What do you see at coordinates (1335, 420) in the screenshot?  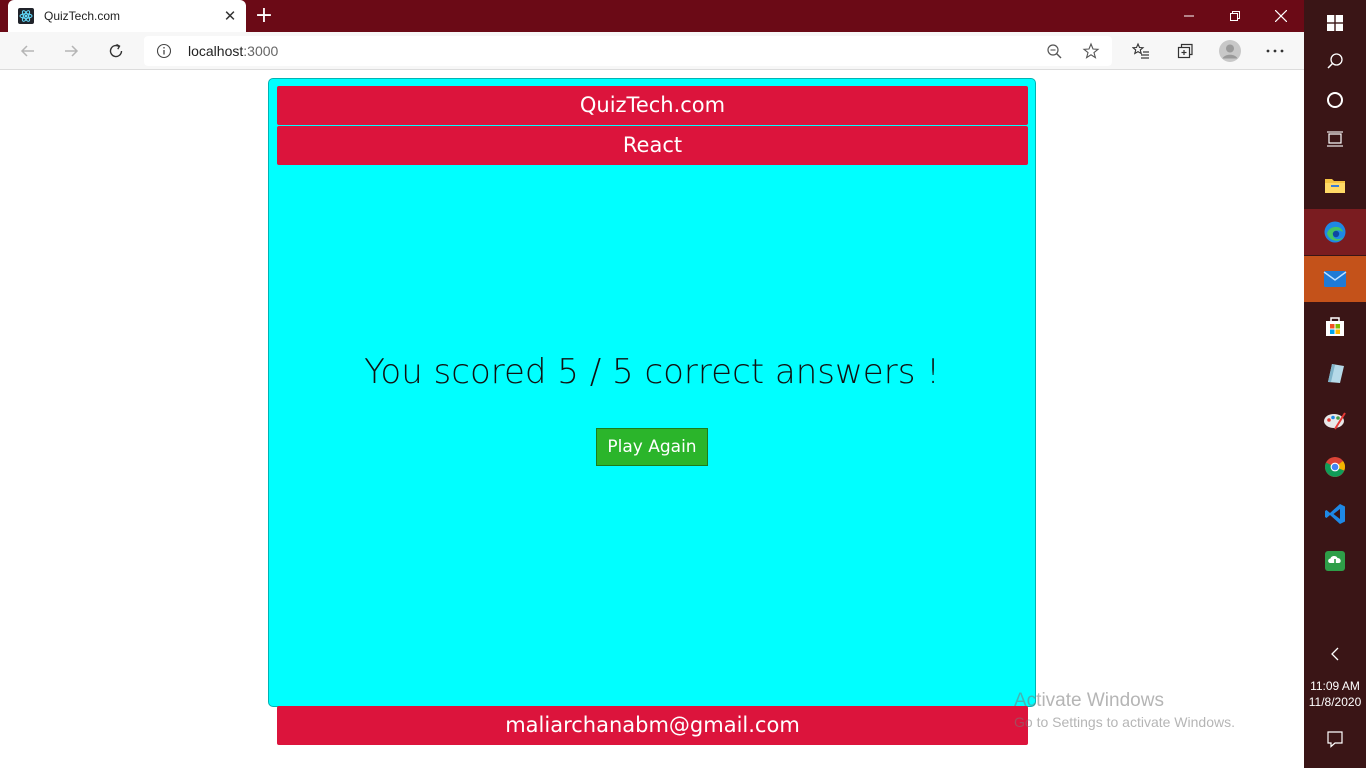 I see `paint-app-icon` at bounding box center [1335, 420].